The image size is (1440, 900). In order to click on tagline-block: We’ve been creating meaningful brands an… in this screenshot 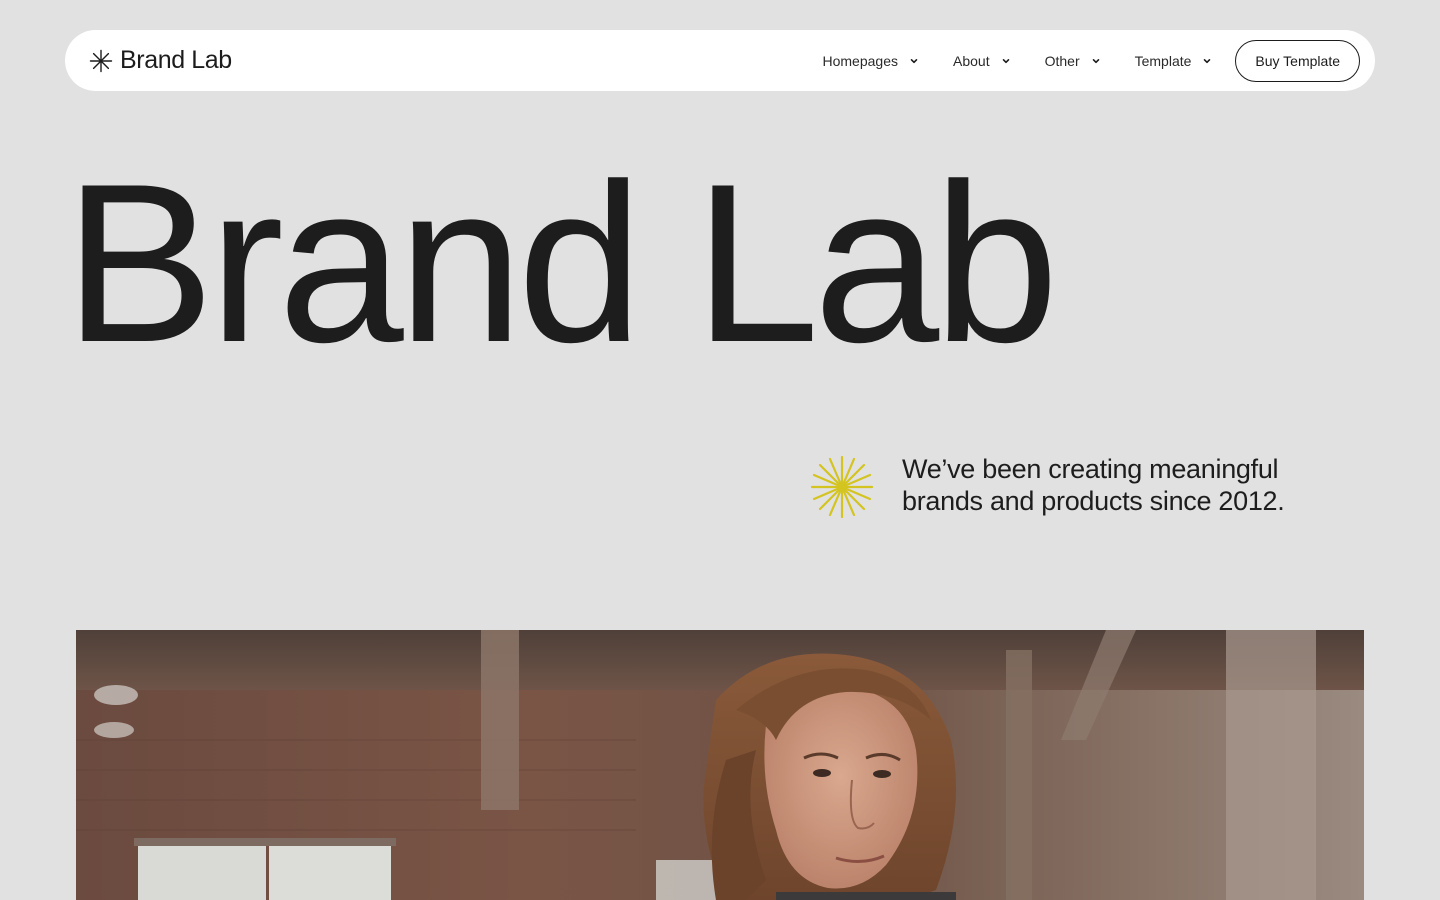, I will do `click(1066, 486)`.